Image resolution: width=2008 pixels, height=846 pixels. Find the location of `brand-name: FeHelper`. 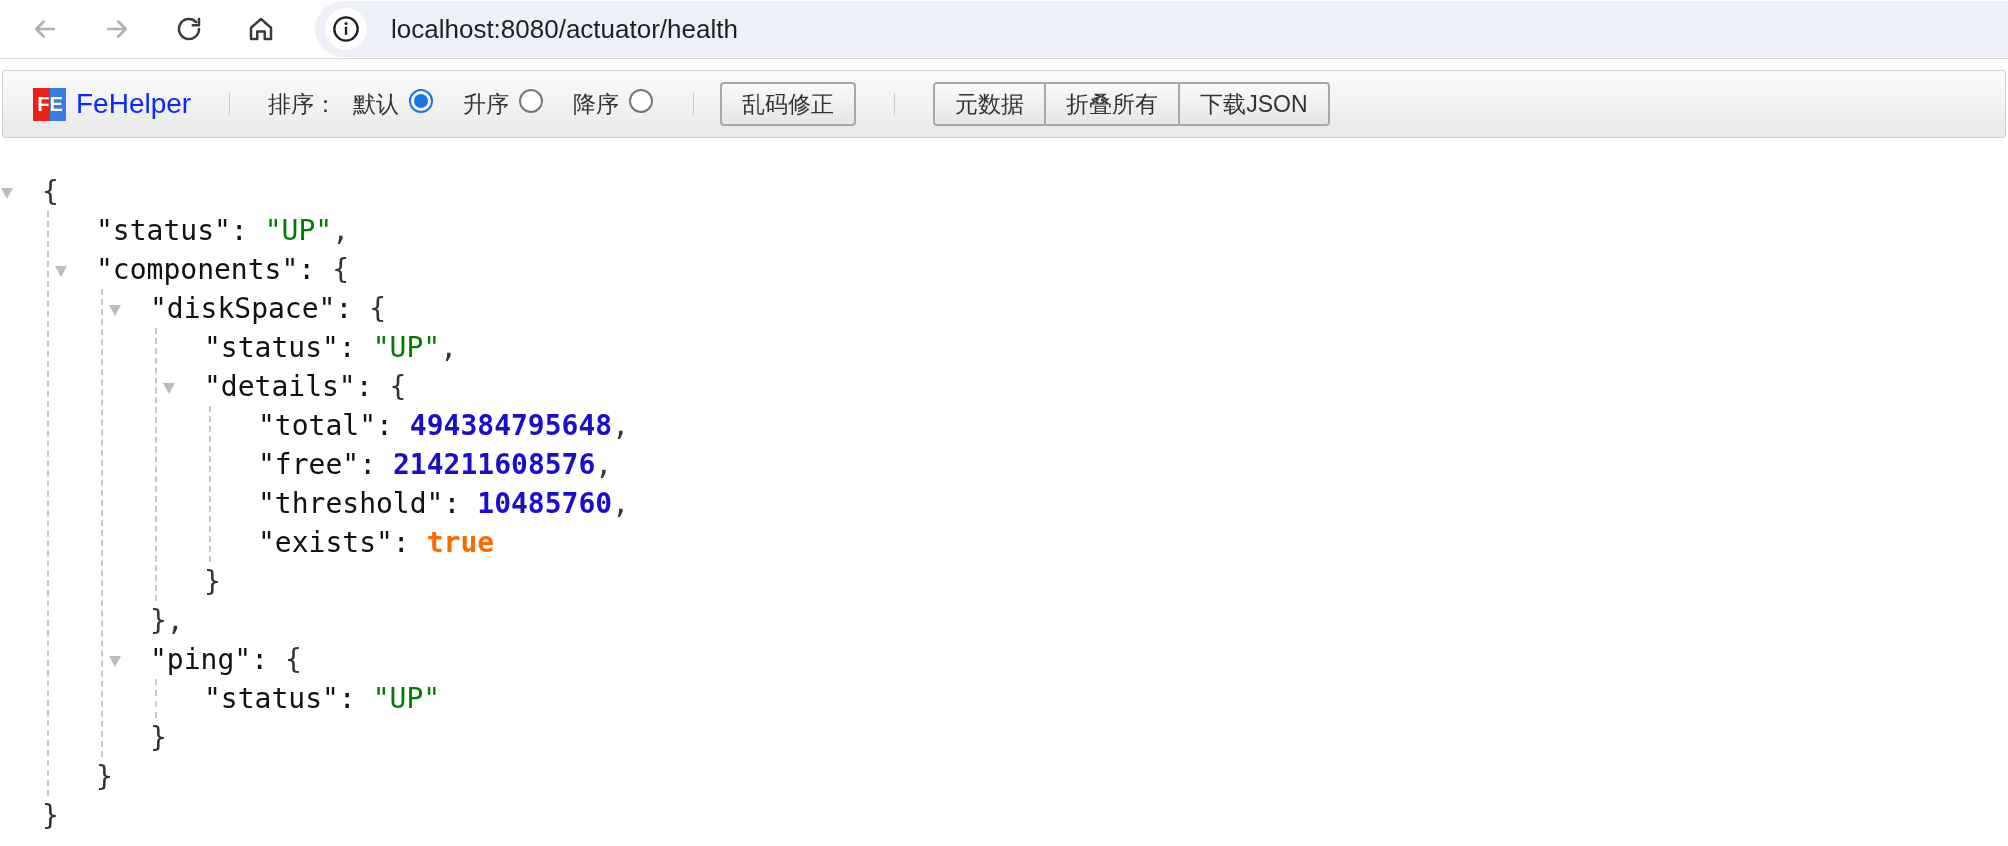

brand-name: FeHelper is located at coordinates (134, 104).